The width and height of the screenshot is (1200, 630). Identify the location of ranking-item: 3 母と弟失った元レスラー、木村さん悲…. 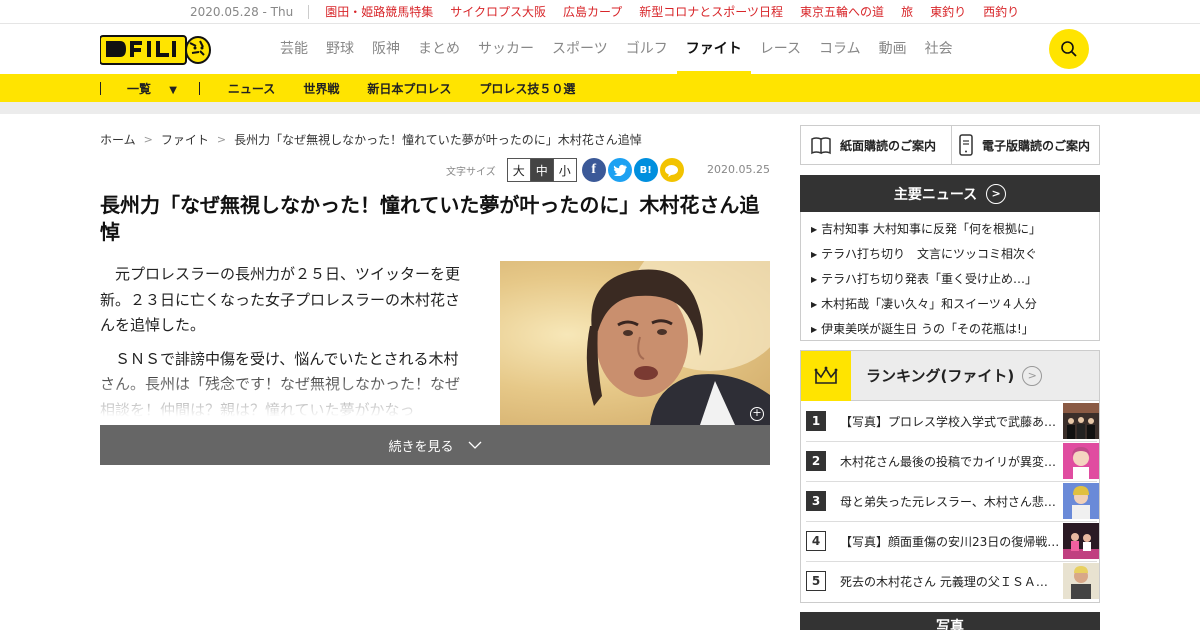
(950, 501).